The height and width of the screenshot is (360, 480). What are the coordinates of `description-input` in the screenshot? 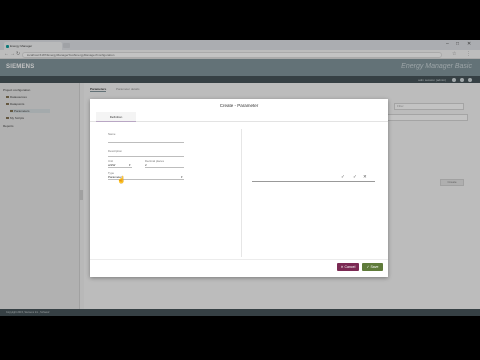 It's located at (146, 156).